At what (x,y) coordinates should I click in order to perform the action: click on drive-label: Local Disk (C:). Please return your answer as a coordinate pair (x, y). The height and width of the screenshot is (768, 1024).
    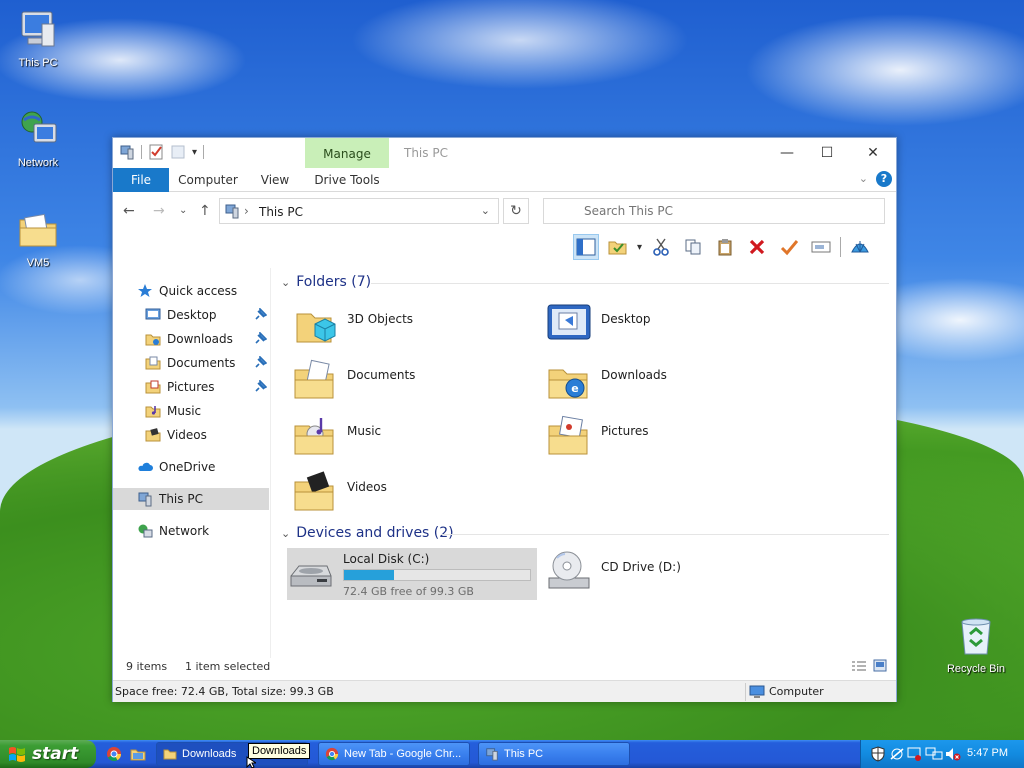
    Looking at the image, I should click on (386, 559).